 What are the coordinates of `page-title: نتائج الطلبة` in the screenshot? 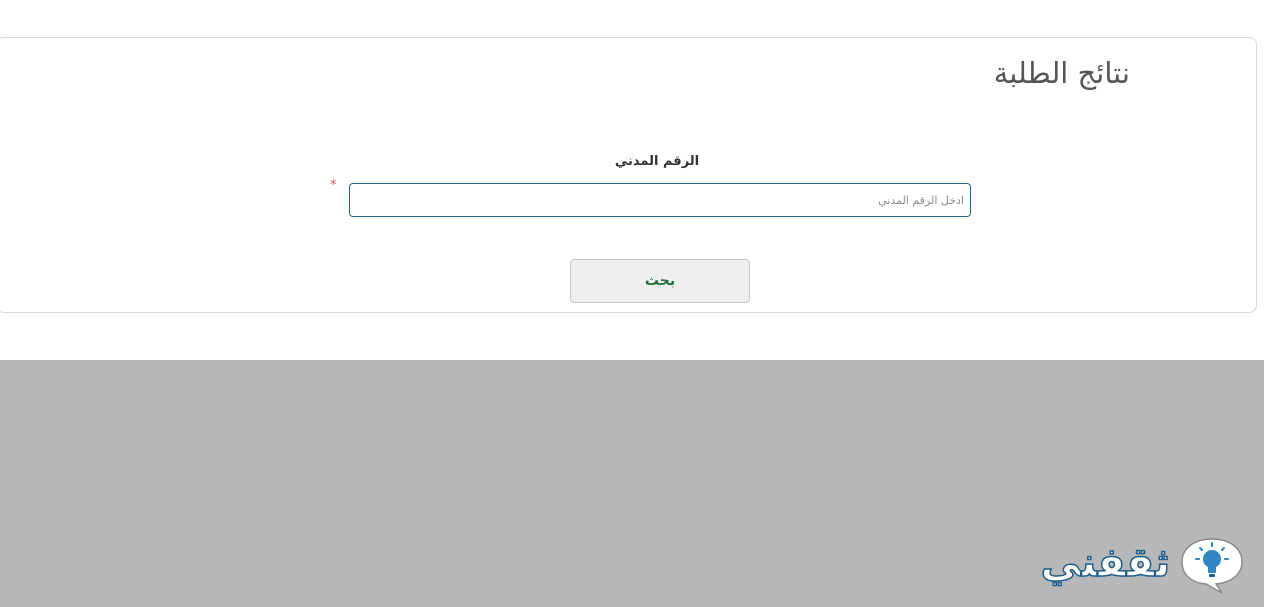 It's located at (1061, 73).